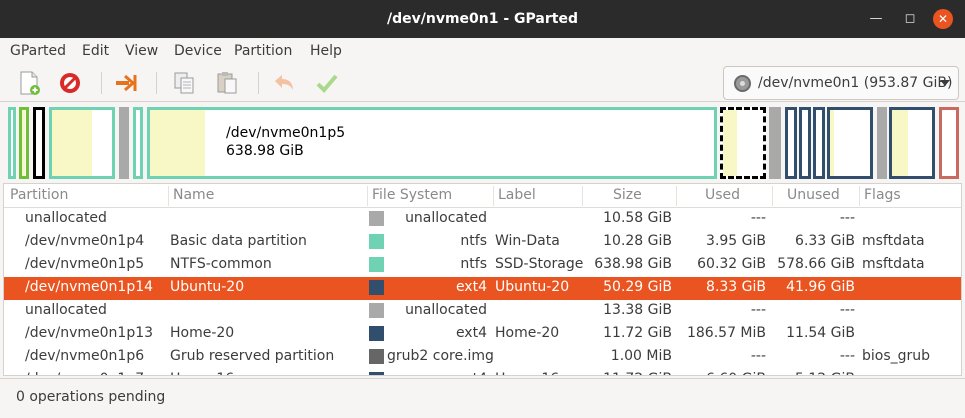  What do you see at coordinates (85, 356) in the screenshot?
I see `cell-partition: /dev/nvme0n1p6` at bounding box center [85, 356].